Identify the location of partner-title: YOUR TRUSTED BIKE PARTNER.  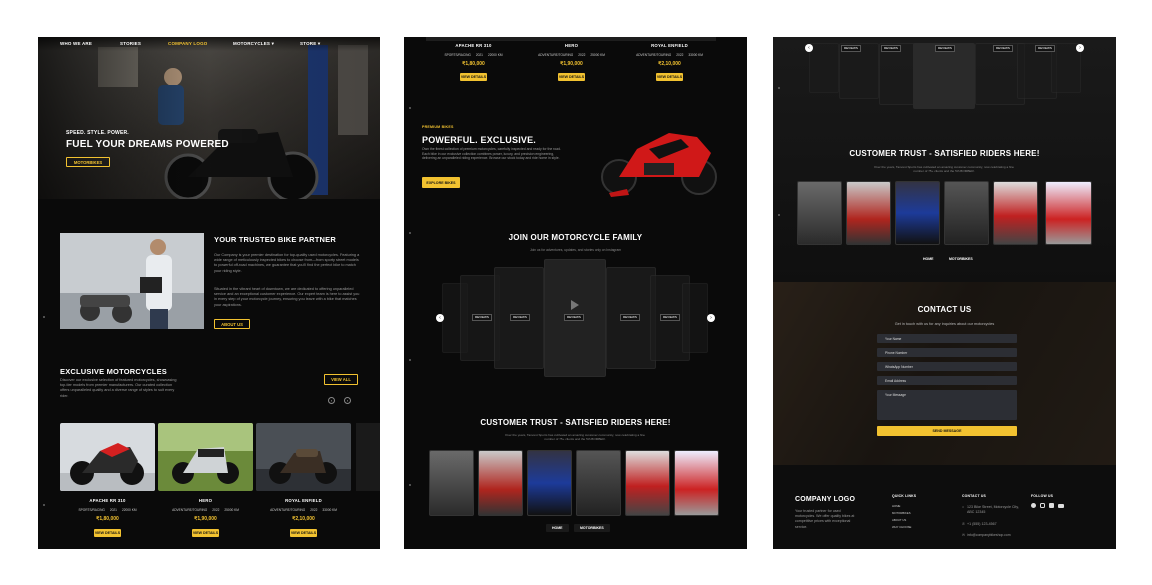
(275, 239).